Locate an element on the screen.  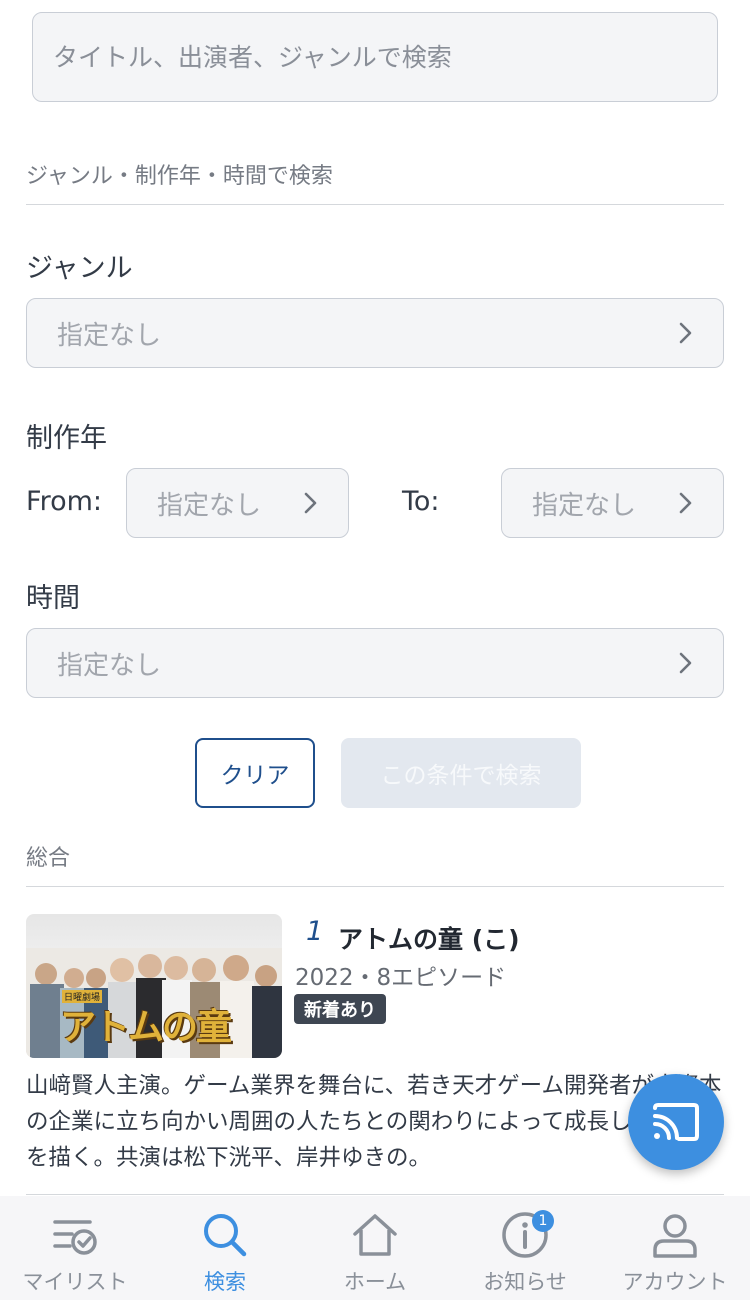
year-from-label: From: is located at coordinates (64, 501).